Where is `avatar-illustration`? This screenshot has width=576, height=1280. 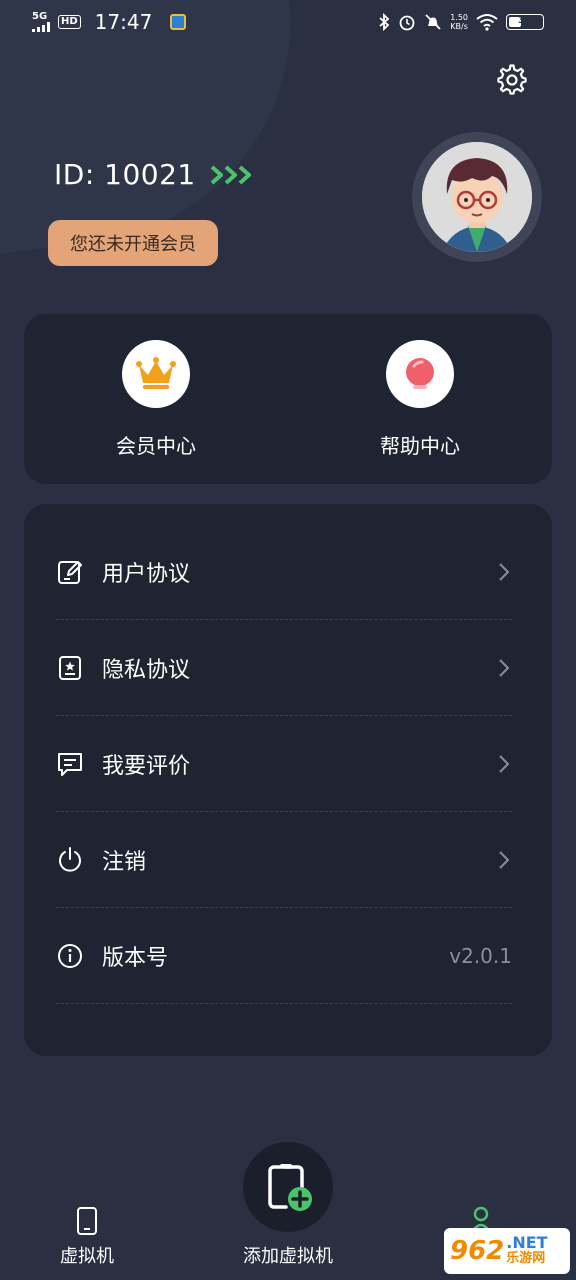
avatar-illustration is located at coordinates (477, 197).